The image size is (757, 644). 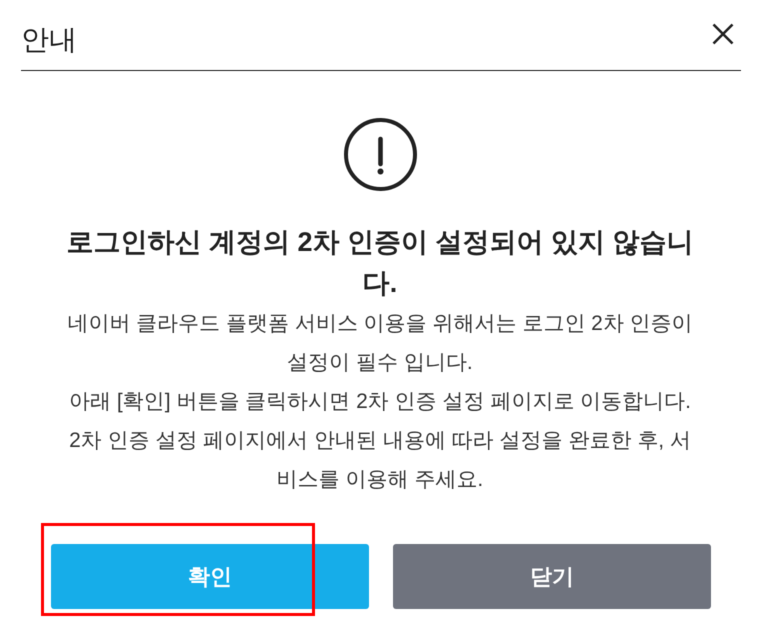 What do you see at coordinates (380, 343) in the screenshot?
I see `message-text: 네이버 클라우드 플랫폼 서비스 이용을 위해서는 로그인 2차 인증이 설정이 필수 입니다.` at bounding box center [380, 343].